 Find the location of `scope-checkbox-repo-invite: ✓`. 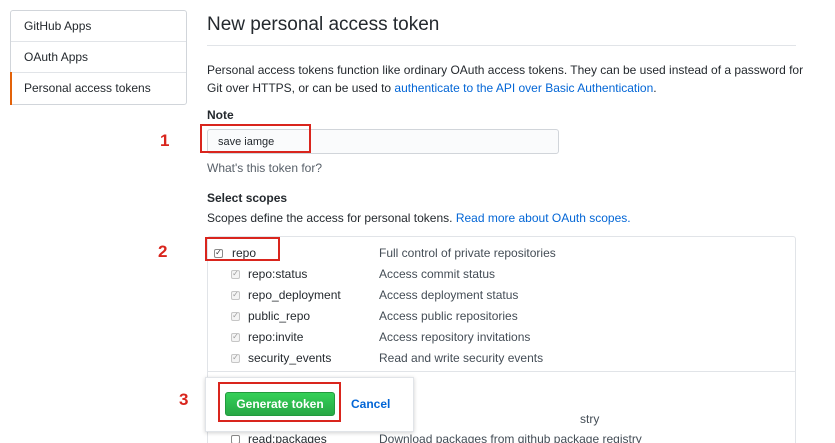

scope-checkbox-repo-invite: ✓ is located at coordinates (235, 337).